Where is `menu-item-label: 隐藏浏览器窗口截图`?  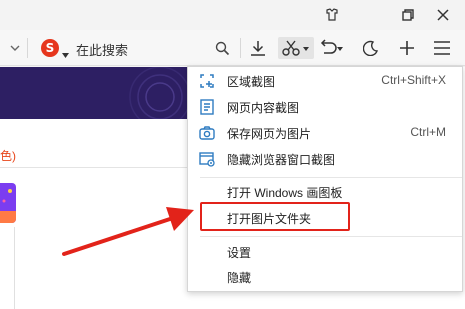 menu-item-label: 隐藏浏览器窗口截图 is located at coordinates (281, 160).